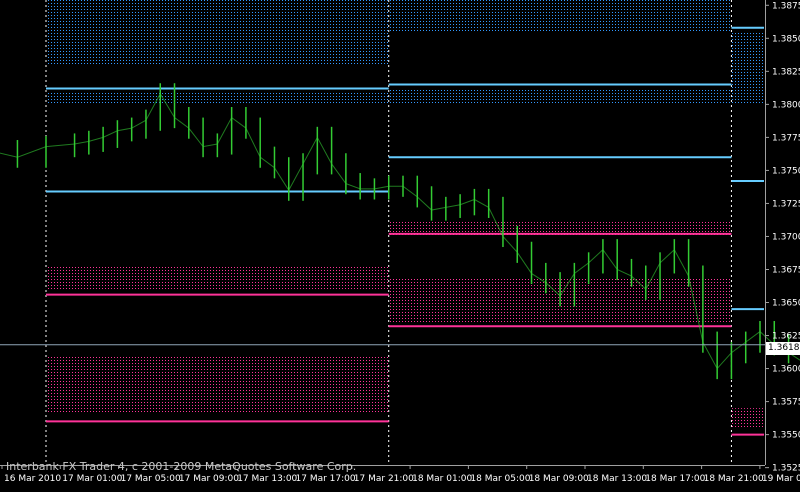 This screenshot has height=492, width=800. What do you see at coordinates (326, 479) in the screenshot?
I see `x-tick-label: 17 Mar 17:00` at bounding box center [326, 479].